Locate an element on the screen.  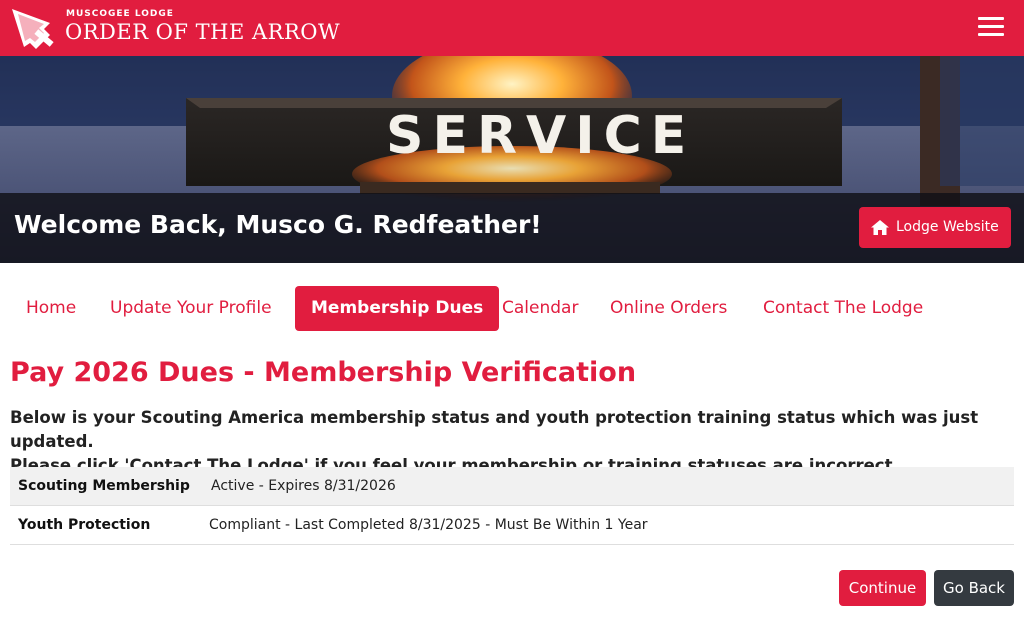
membership-value: Active - Expires 8/31/2026 is located at coordinates (303, 486).